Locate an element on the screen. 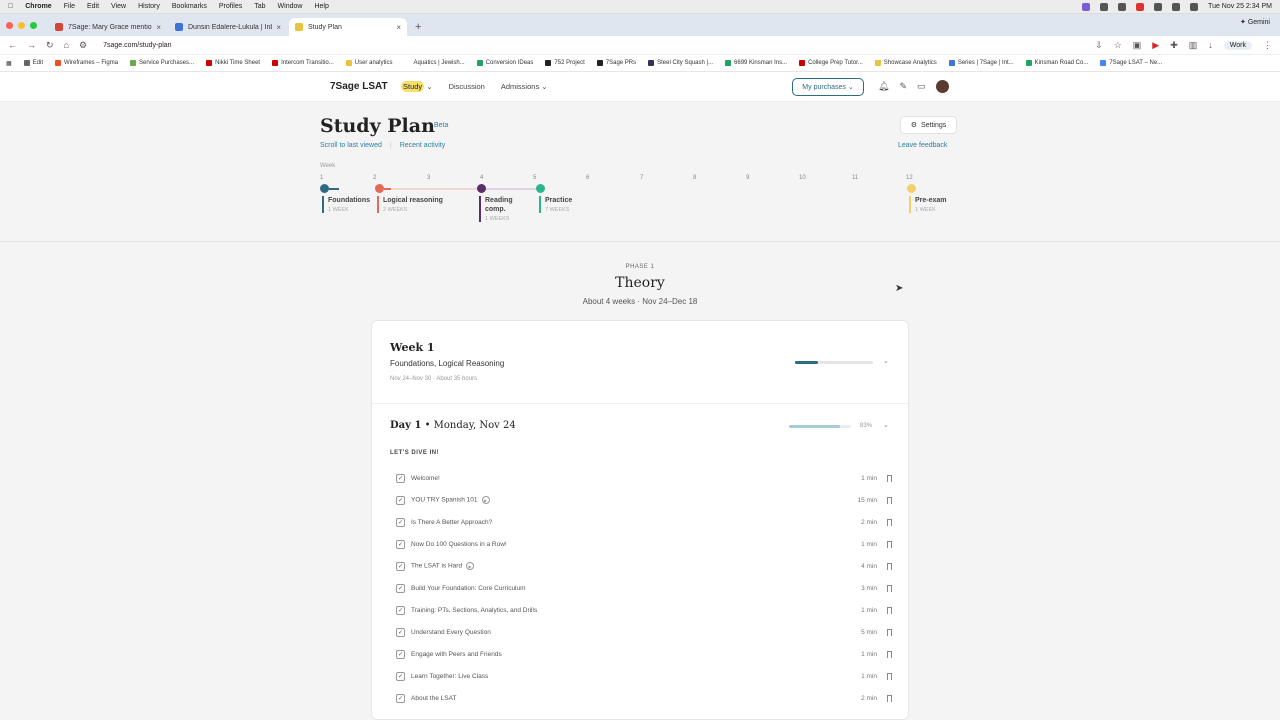 The height and width of the screenshot is (720, 1280). phase-marker-practice is located at coordinates (540, 188).